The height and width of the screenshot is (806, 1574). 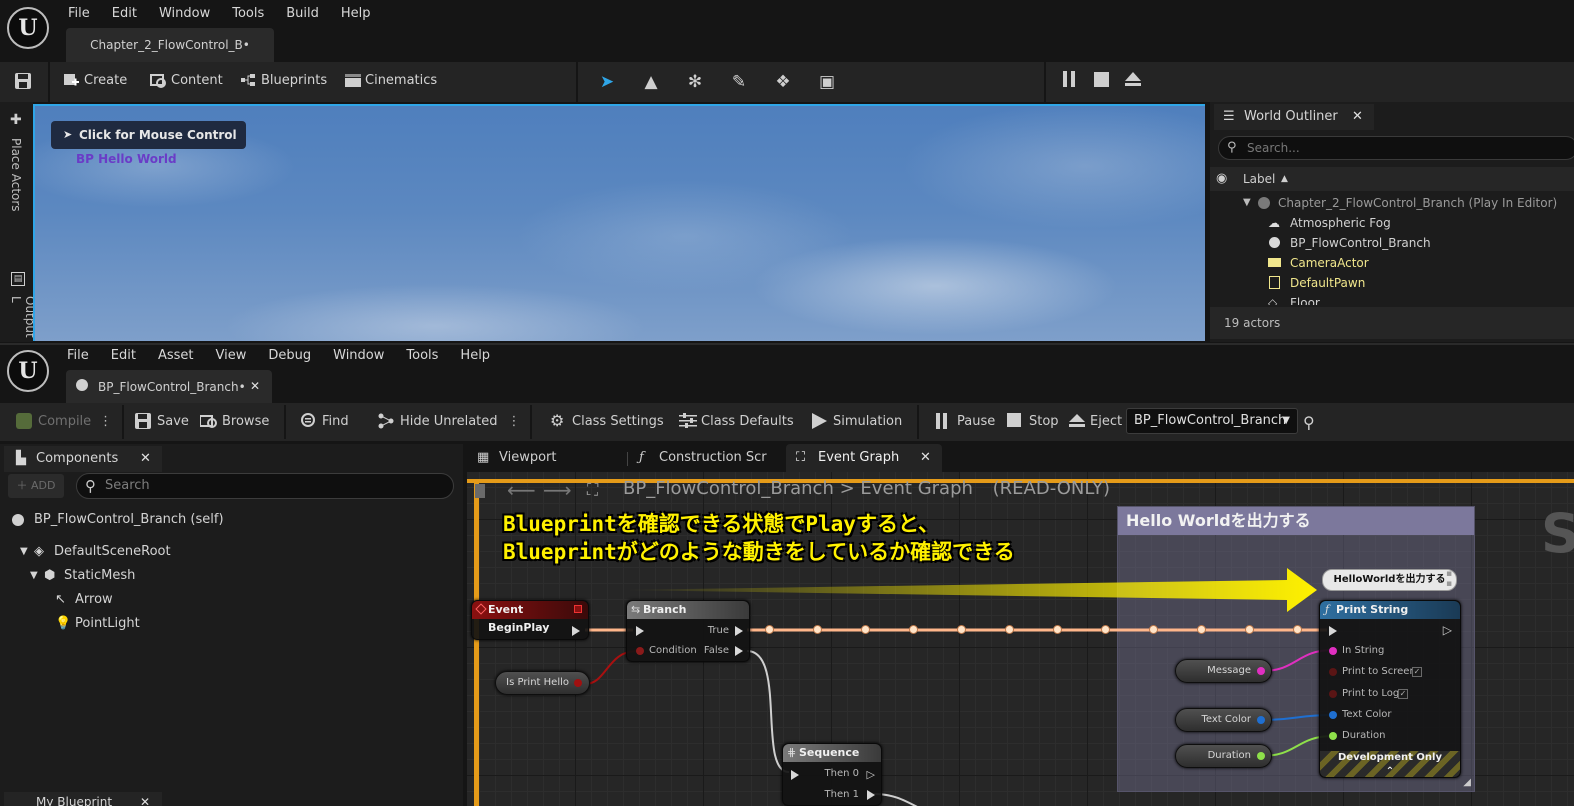 I want to click on world-outliner-tab: ☰ World Outliner ✕, so click(x=1294, y=117).